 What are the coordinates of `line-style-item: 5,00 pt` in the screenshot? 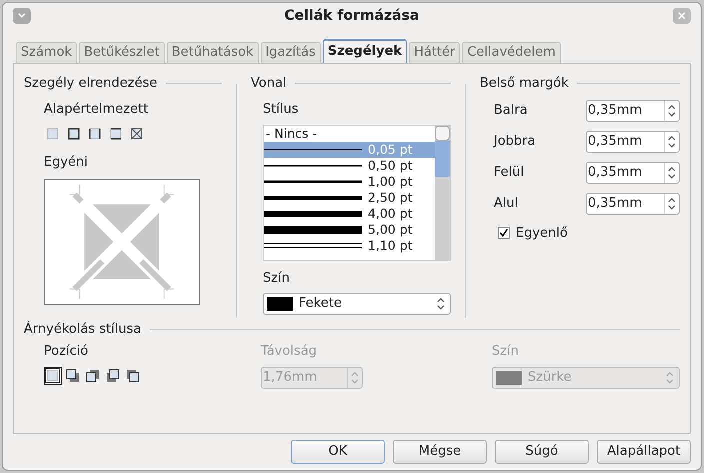 It's located at (350, 230).